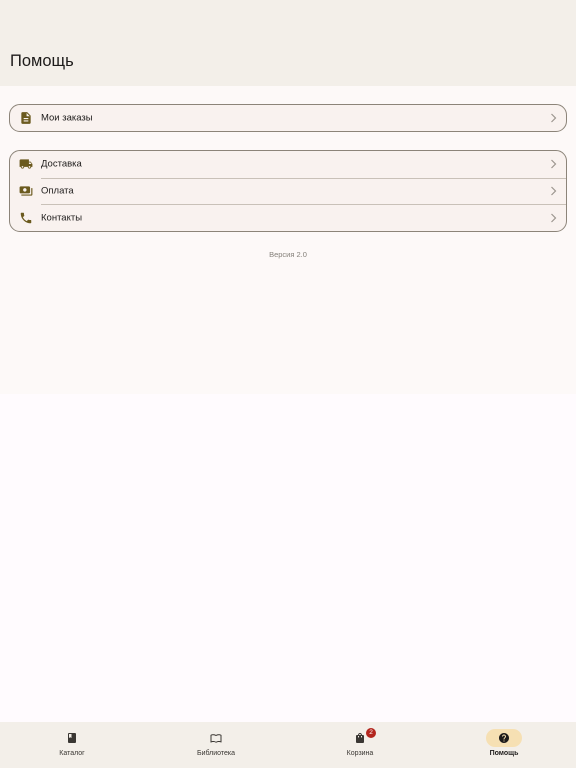 This screenshot has height=768, width=576. What do you see at coordinates (216, 738) in the screenshot?
I see `open-book-icon` at bounding box center [216, 738].